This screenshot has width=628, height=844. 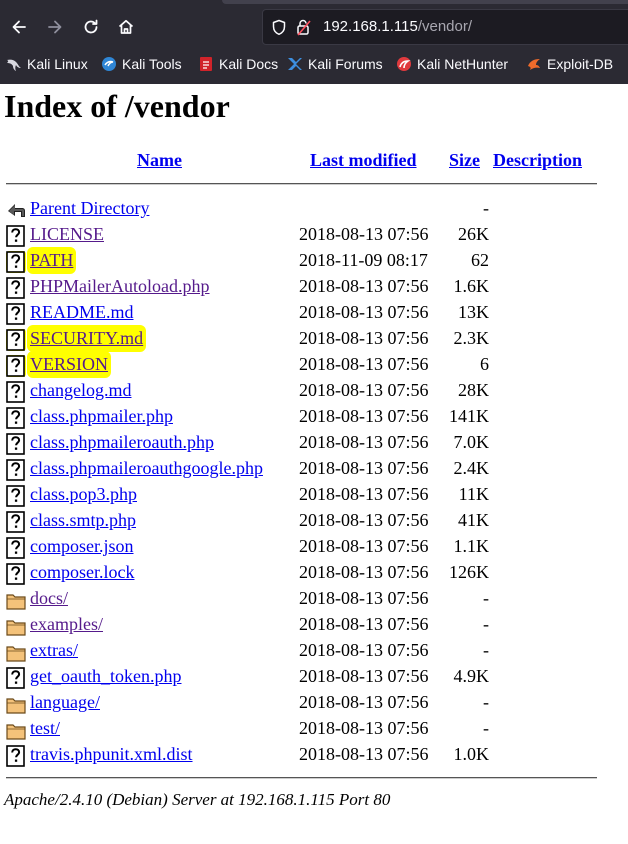 What do you see at coordinates (473, 494) in the screenshot?
I see `size-cell: 11K` at bounding box center [473, 494].